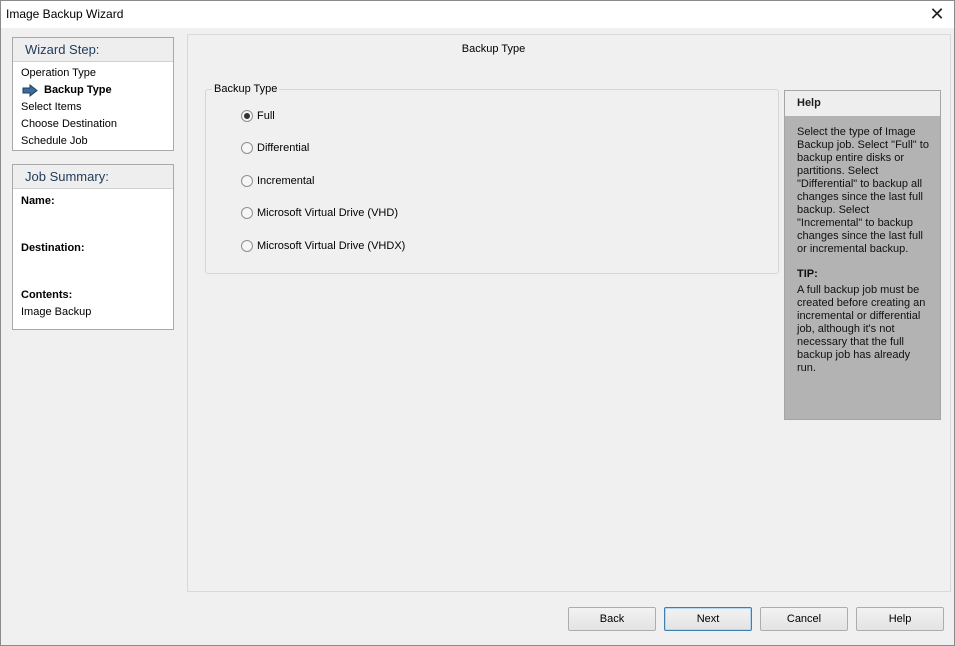 The height and width of the screenshot is (646, 955). I want to click on summary-contents-label: Contents:, so click(47, 295).